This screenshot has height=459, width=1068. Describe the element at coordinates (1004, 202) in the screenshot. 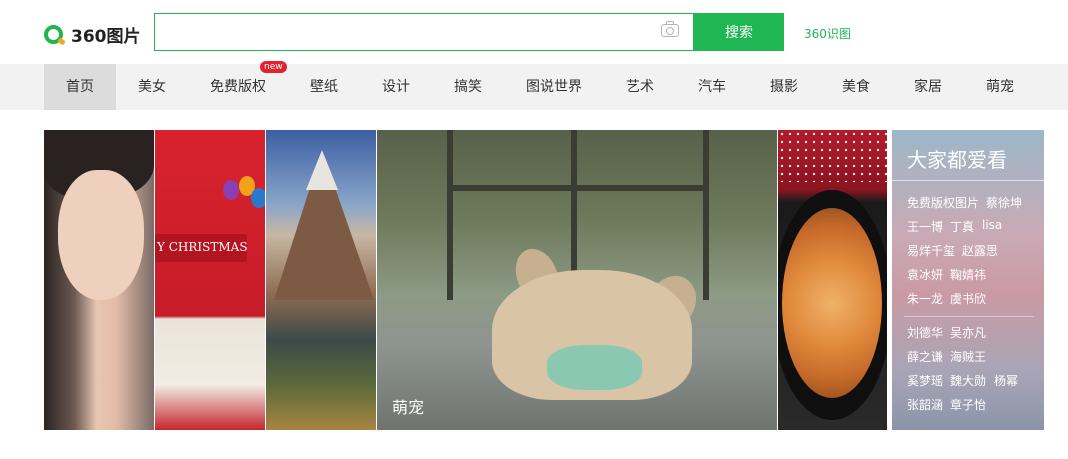

I see `tag-link: 蔡徐坤` at that location.